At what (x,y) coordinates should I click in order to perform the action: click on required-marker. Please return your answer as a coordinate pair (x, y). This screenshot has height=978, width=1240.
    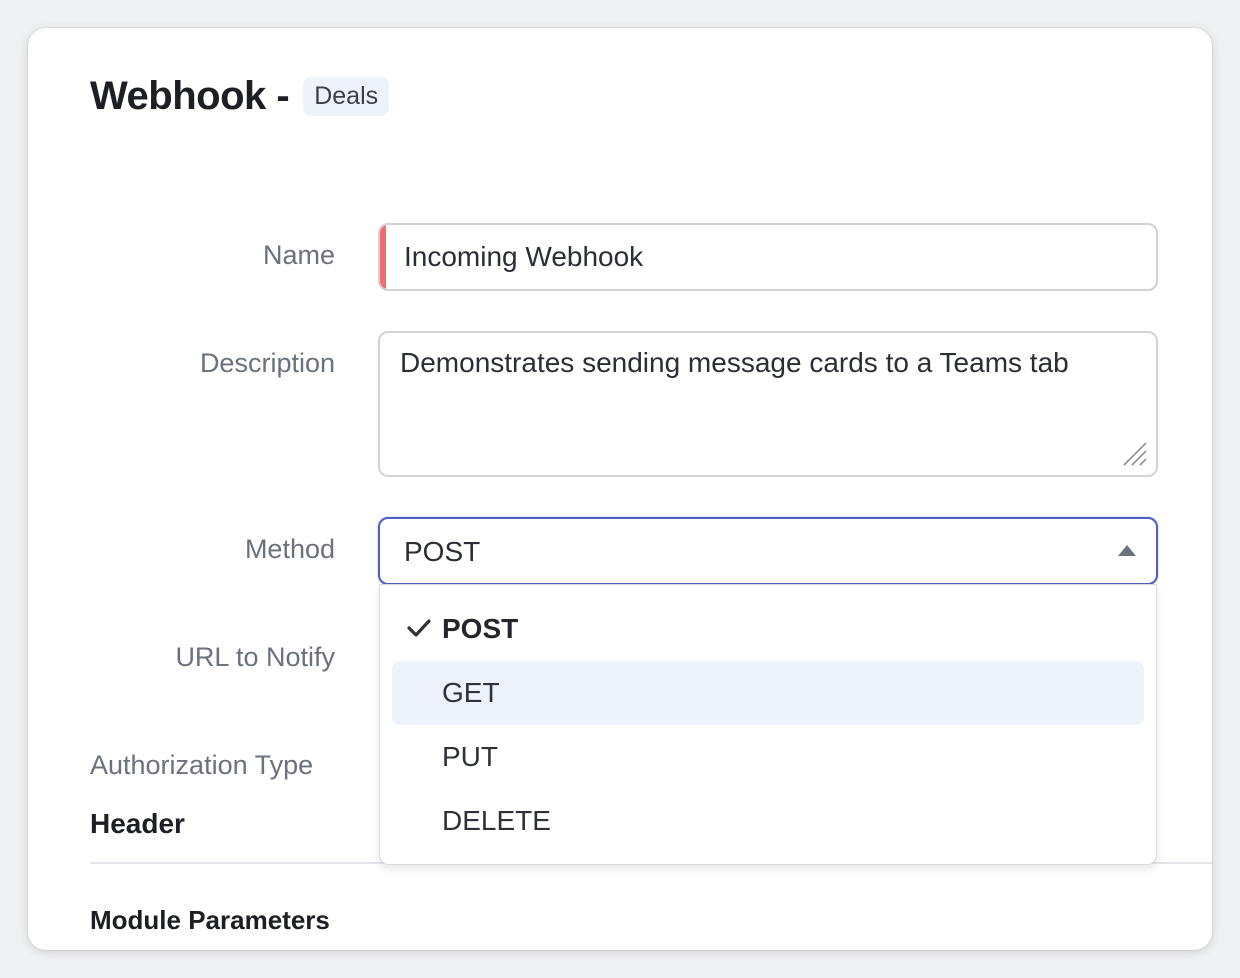
    Looking at the image, I should click on (383, 257).